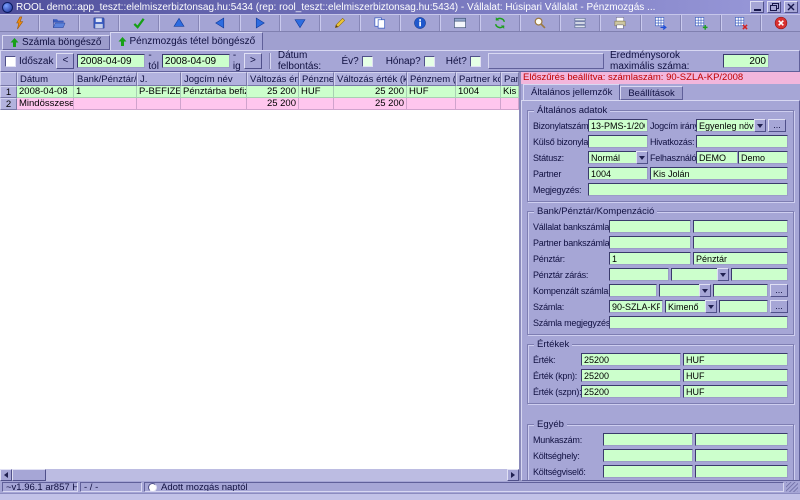 The width and height of the screenshot is (800, 500). I want to click on window-button, so click(460, 23).